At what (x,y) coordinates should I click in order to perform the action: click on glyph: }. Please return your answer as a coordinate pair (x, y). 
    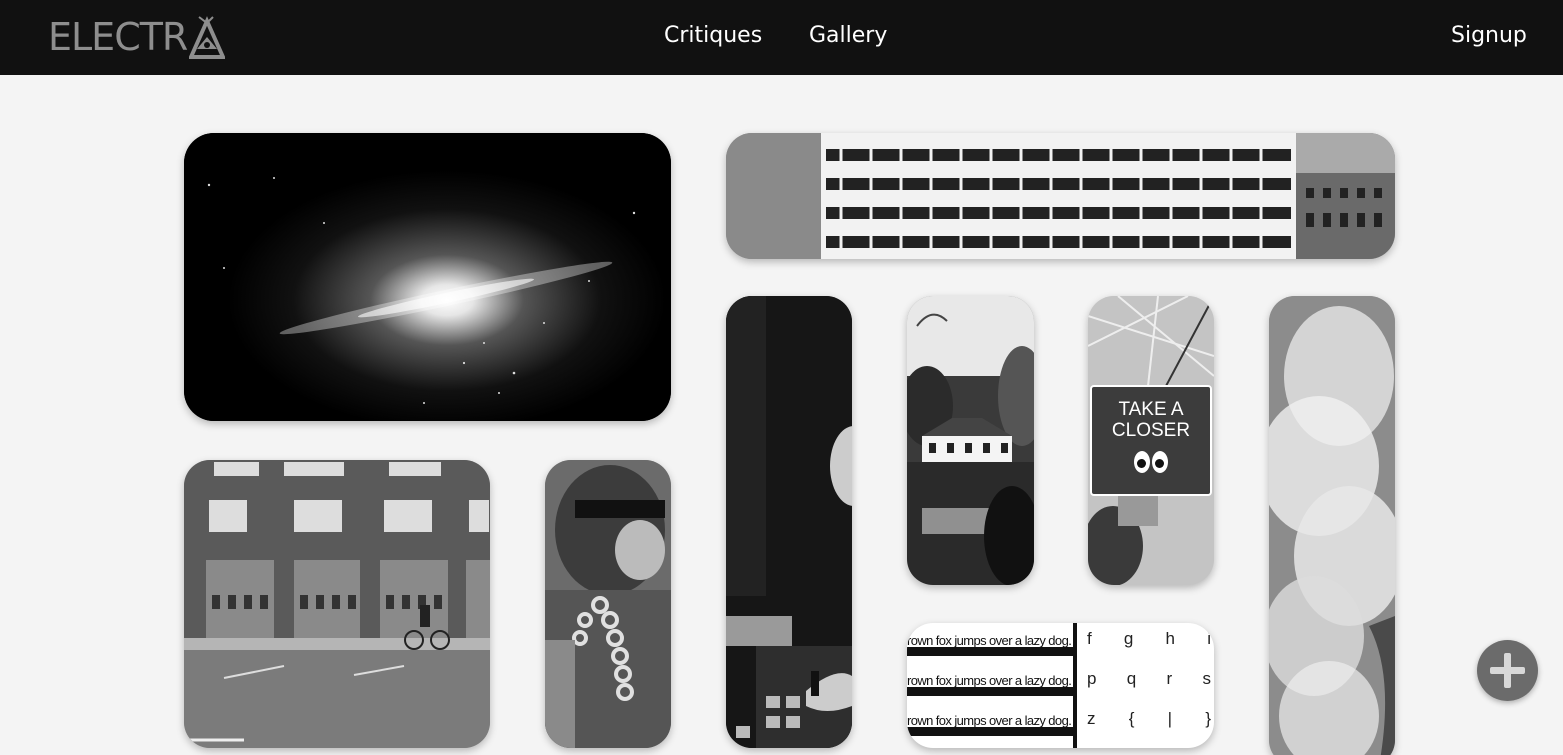
    Looking at the image, I should click on (1208, 718).